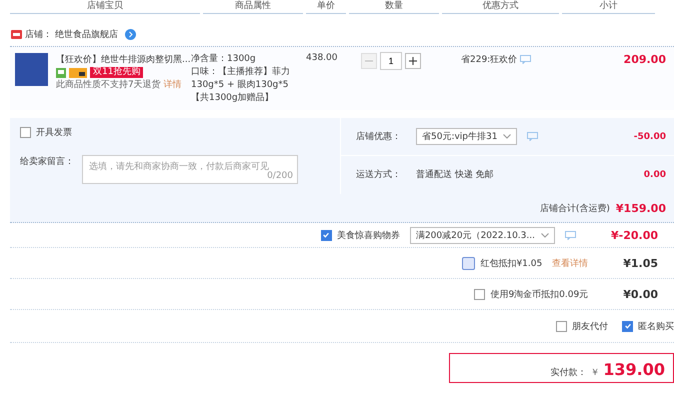  Describe the element at coordinates (16, 34) in the screenshot. I see `shop-icon` at that location.